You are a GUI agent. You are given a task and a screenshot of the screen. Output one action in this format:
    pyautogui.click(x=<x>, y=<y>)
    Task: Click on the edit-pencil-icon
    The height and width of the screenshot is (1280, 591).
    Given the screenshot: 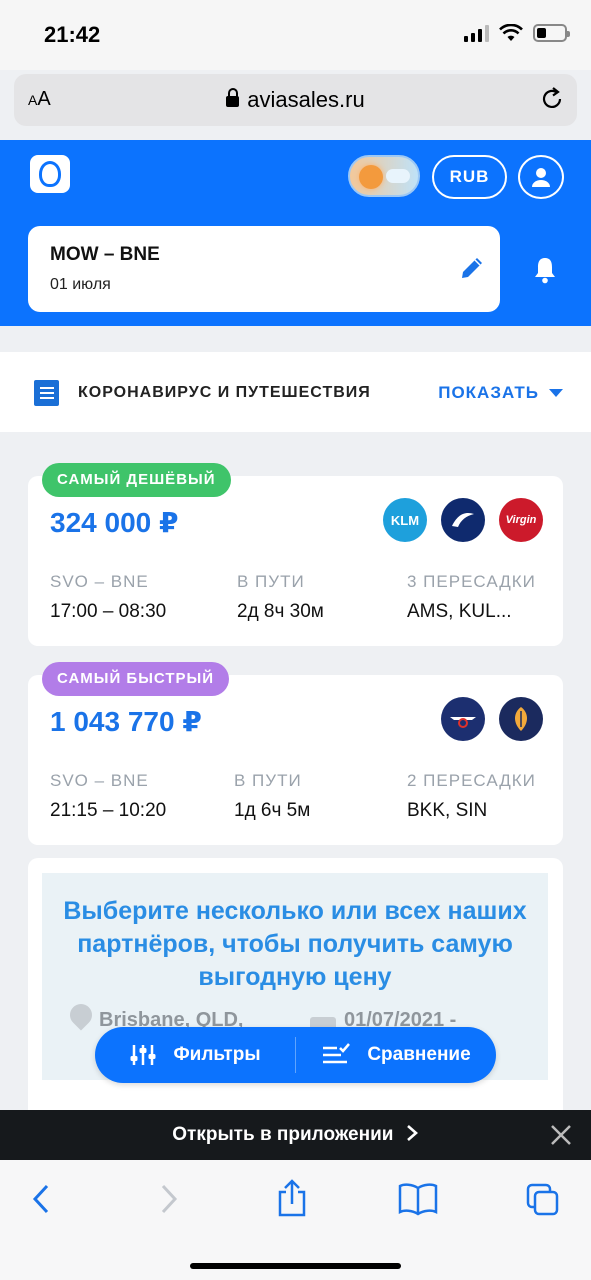 What is the action you would take?
    pyautogui.click(x=472, y=268)
    